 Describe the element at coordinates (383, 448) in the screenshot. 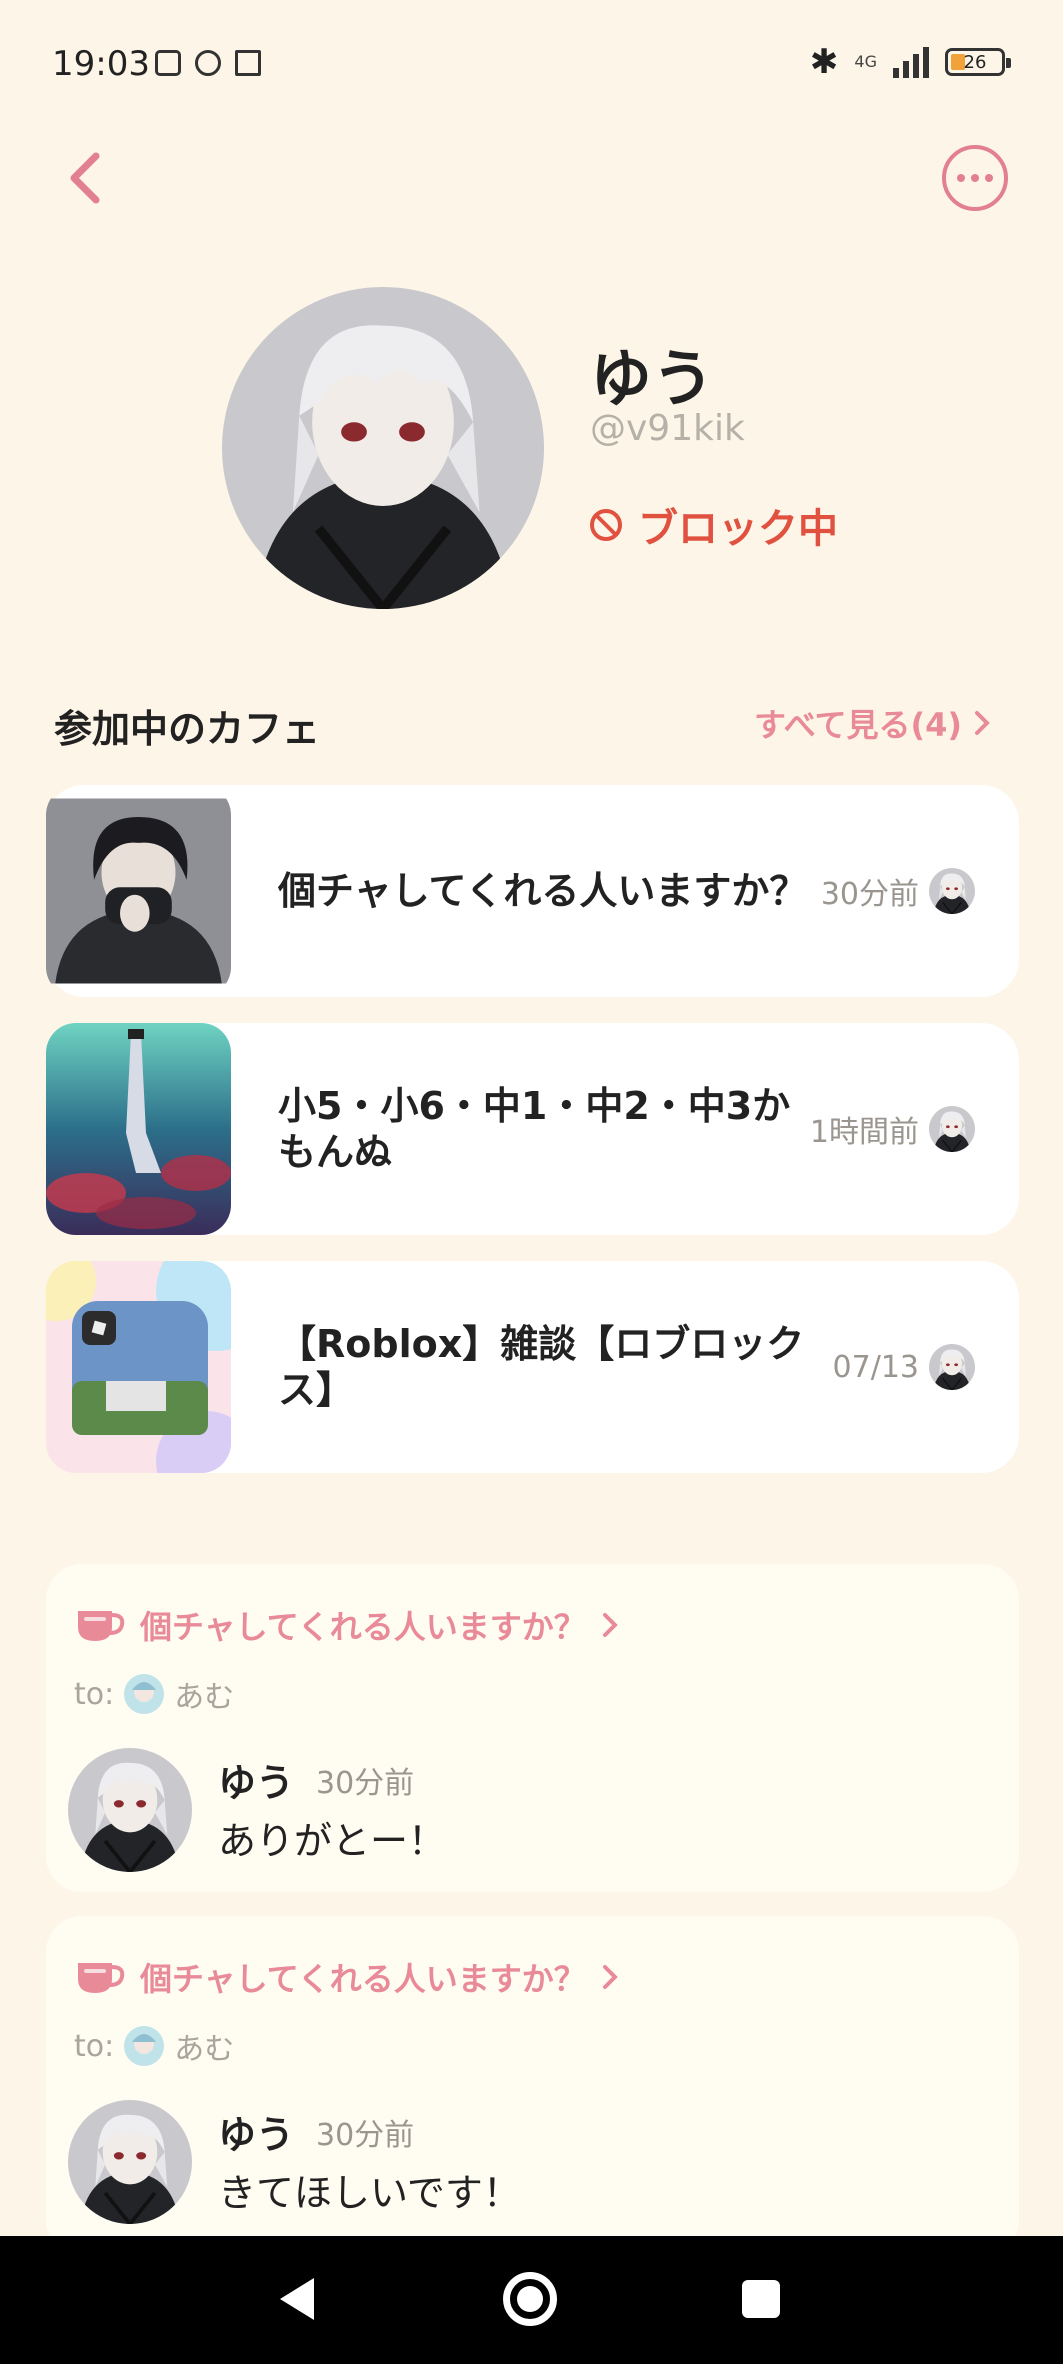

I see `profile-avatar` at that location.